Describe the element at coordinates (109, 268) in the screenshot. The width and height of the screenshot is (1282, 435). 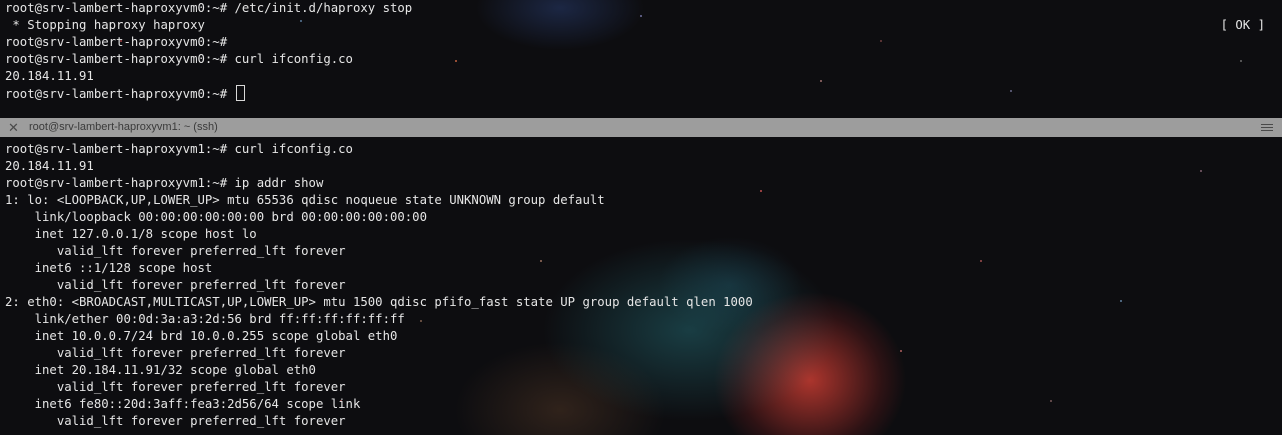
I see `terminal-line: inet6 ::1/128 scope host` at that location.